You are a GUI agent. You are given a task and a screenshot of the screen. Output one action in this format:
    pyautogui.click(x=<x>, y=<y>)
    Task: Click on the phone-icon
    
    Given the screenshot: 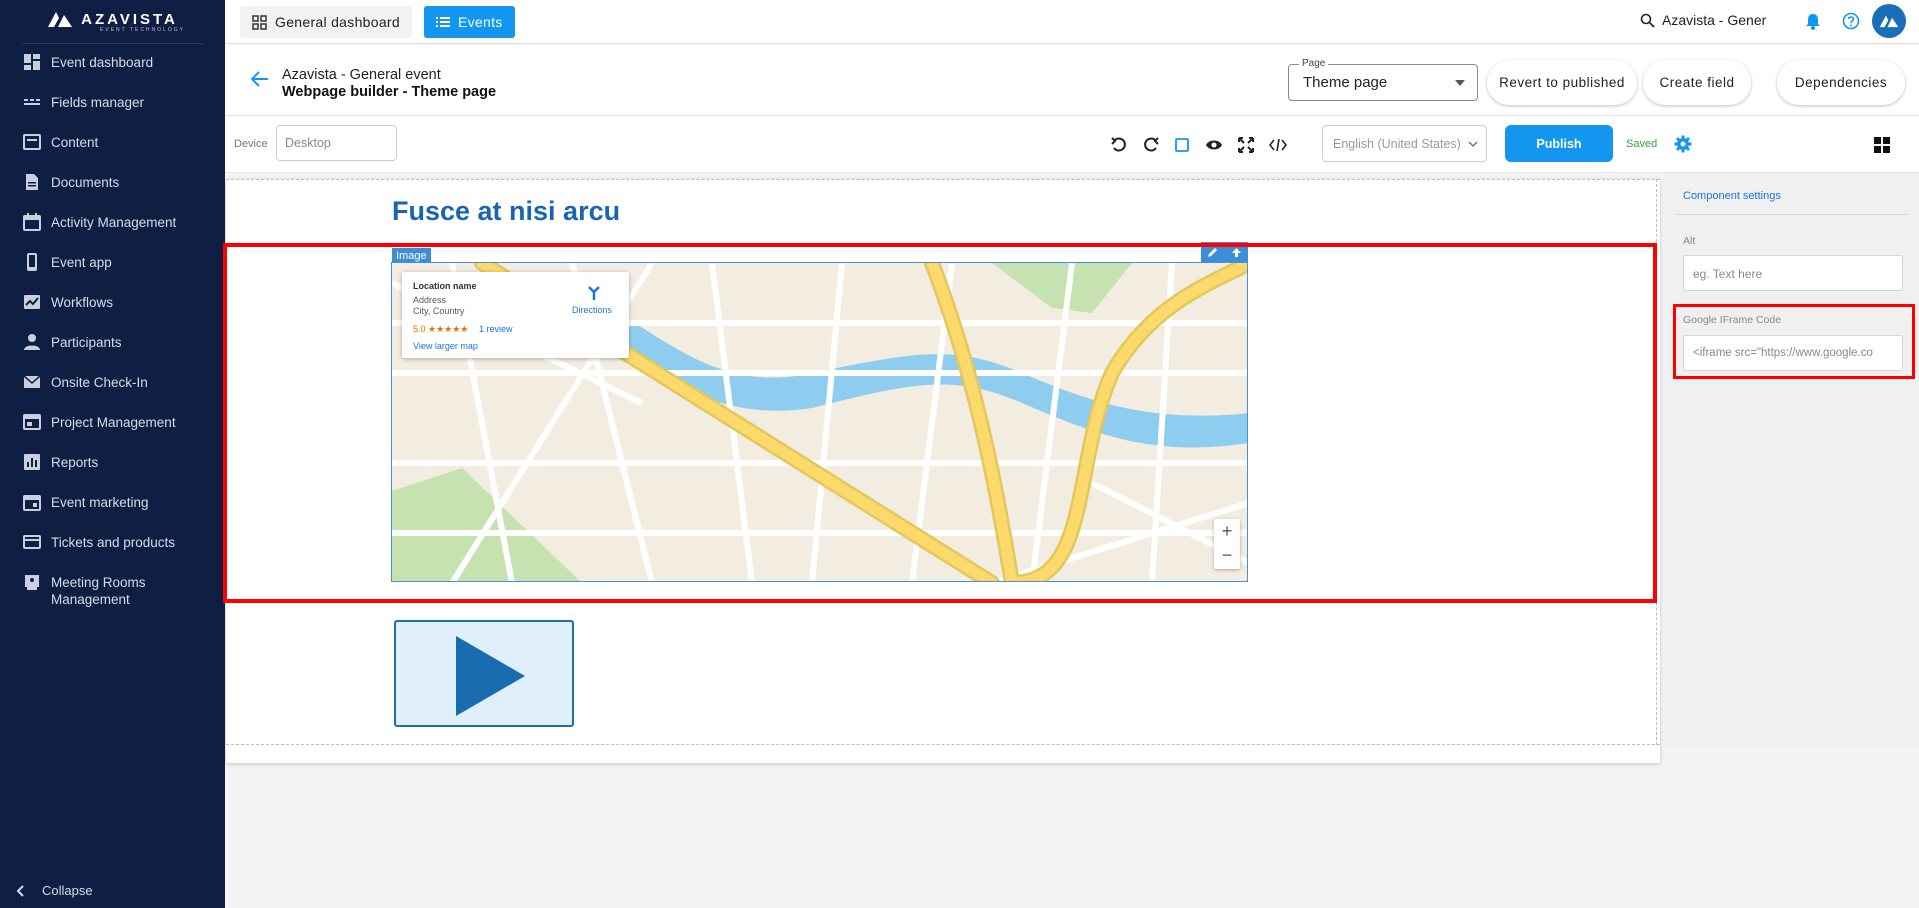 What is the action you would take?
    pyautogui.click(x=32, y=262)
    